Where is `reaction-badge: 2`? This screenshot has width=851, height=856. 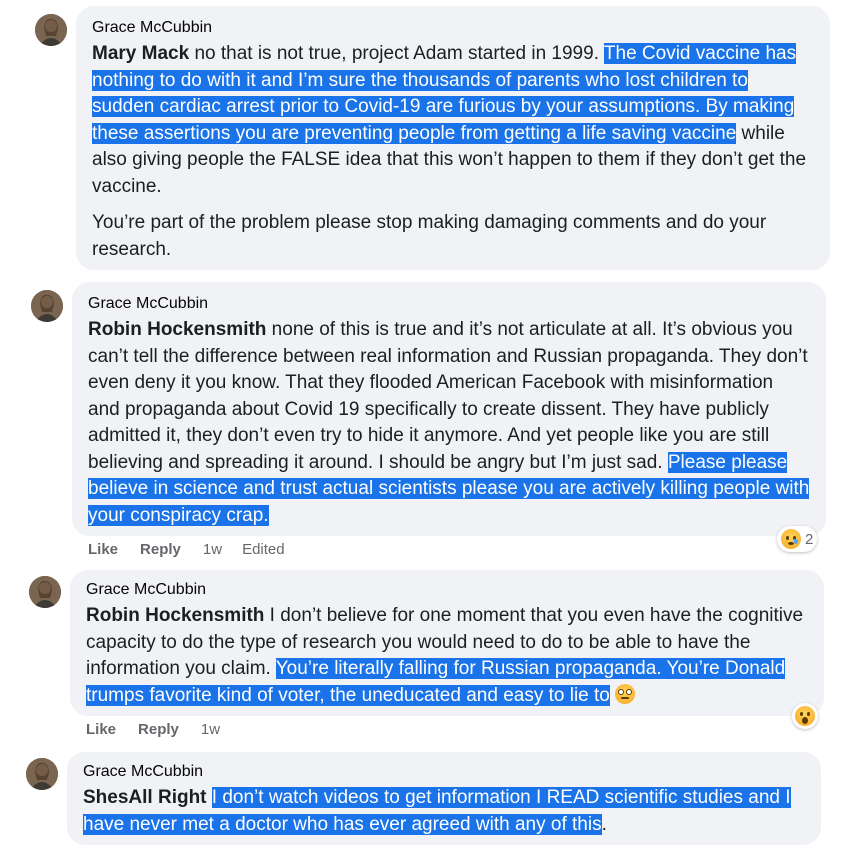
reaction-badge: 2 is located at coordinates (797, 539).